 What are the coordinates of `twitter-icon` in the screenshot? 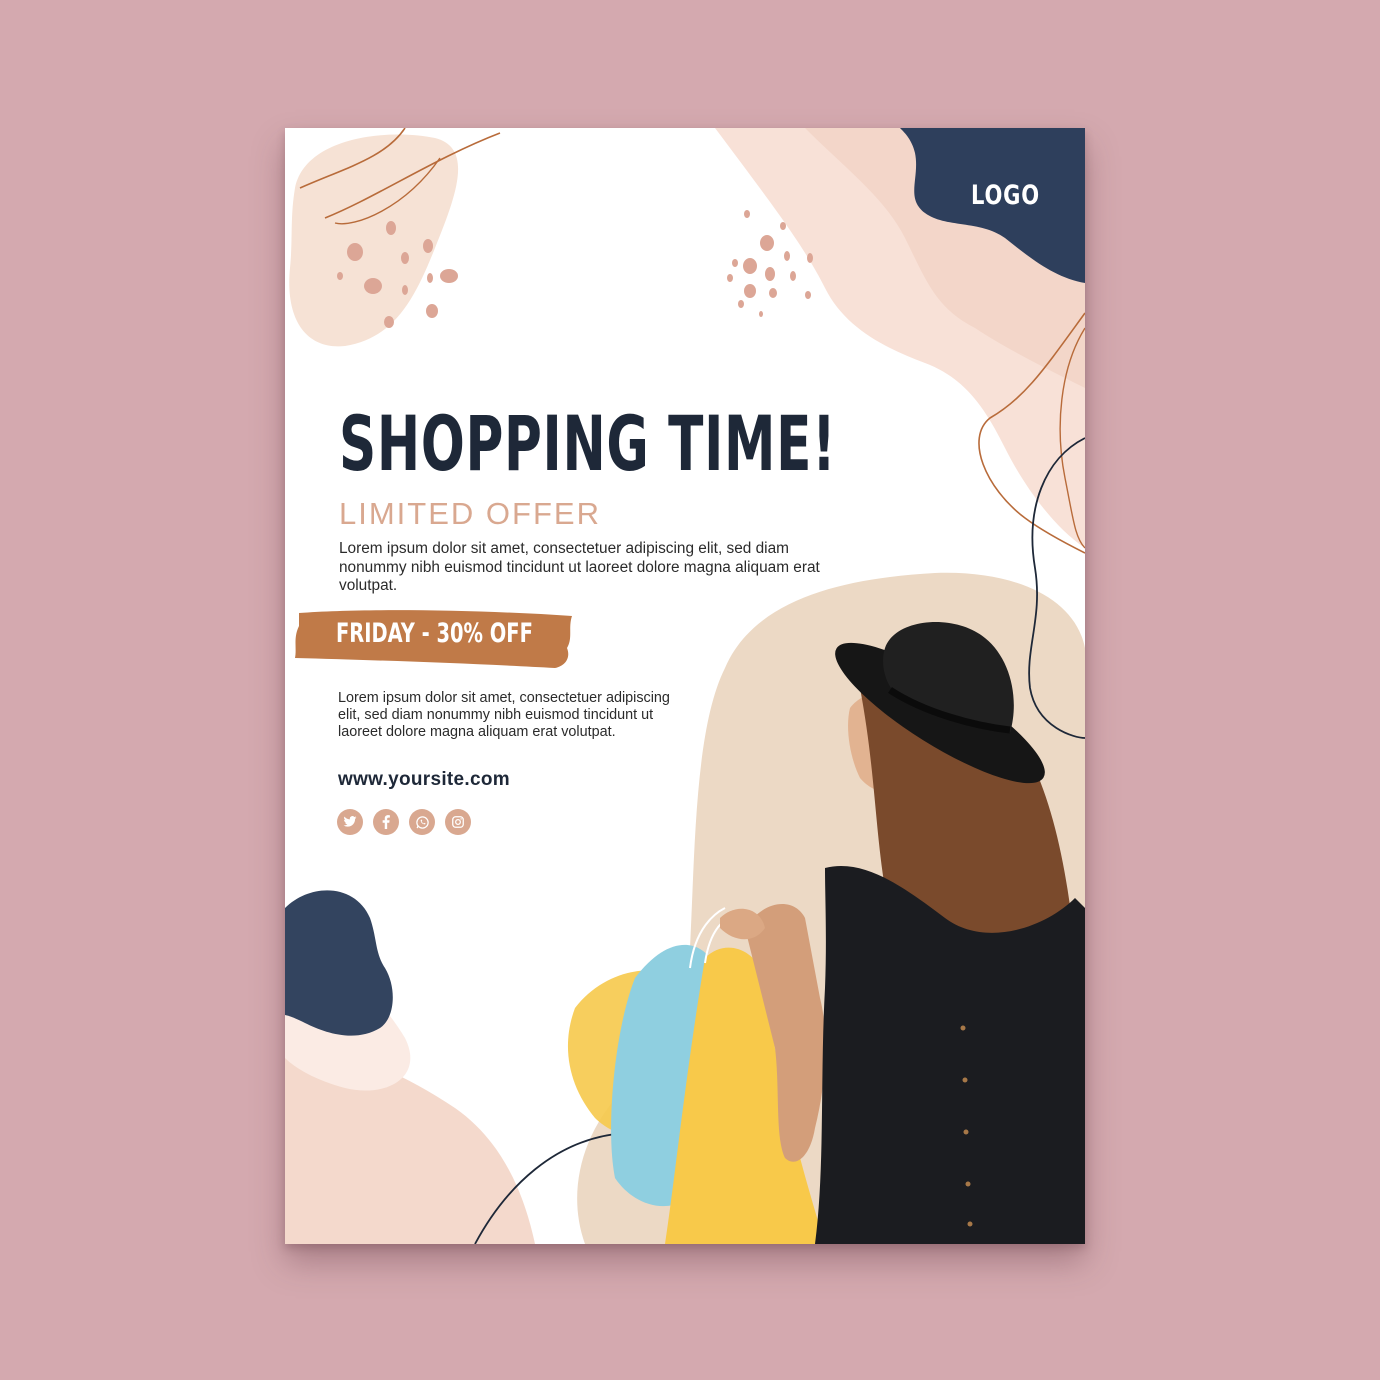 It's located at (350, 822).